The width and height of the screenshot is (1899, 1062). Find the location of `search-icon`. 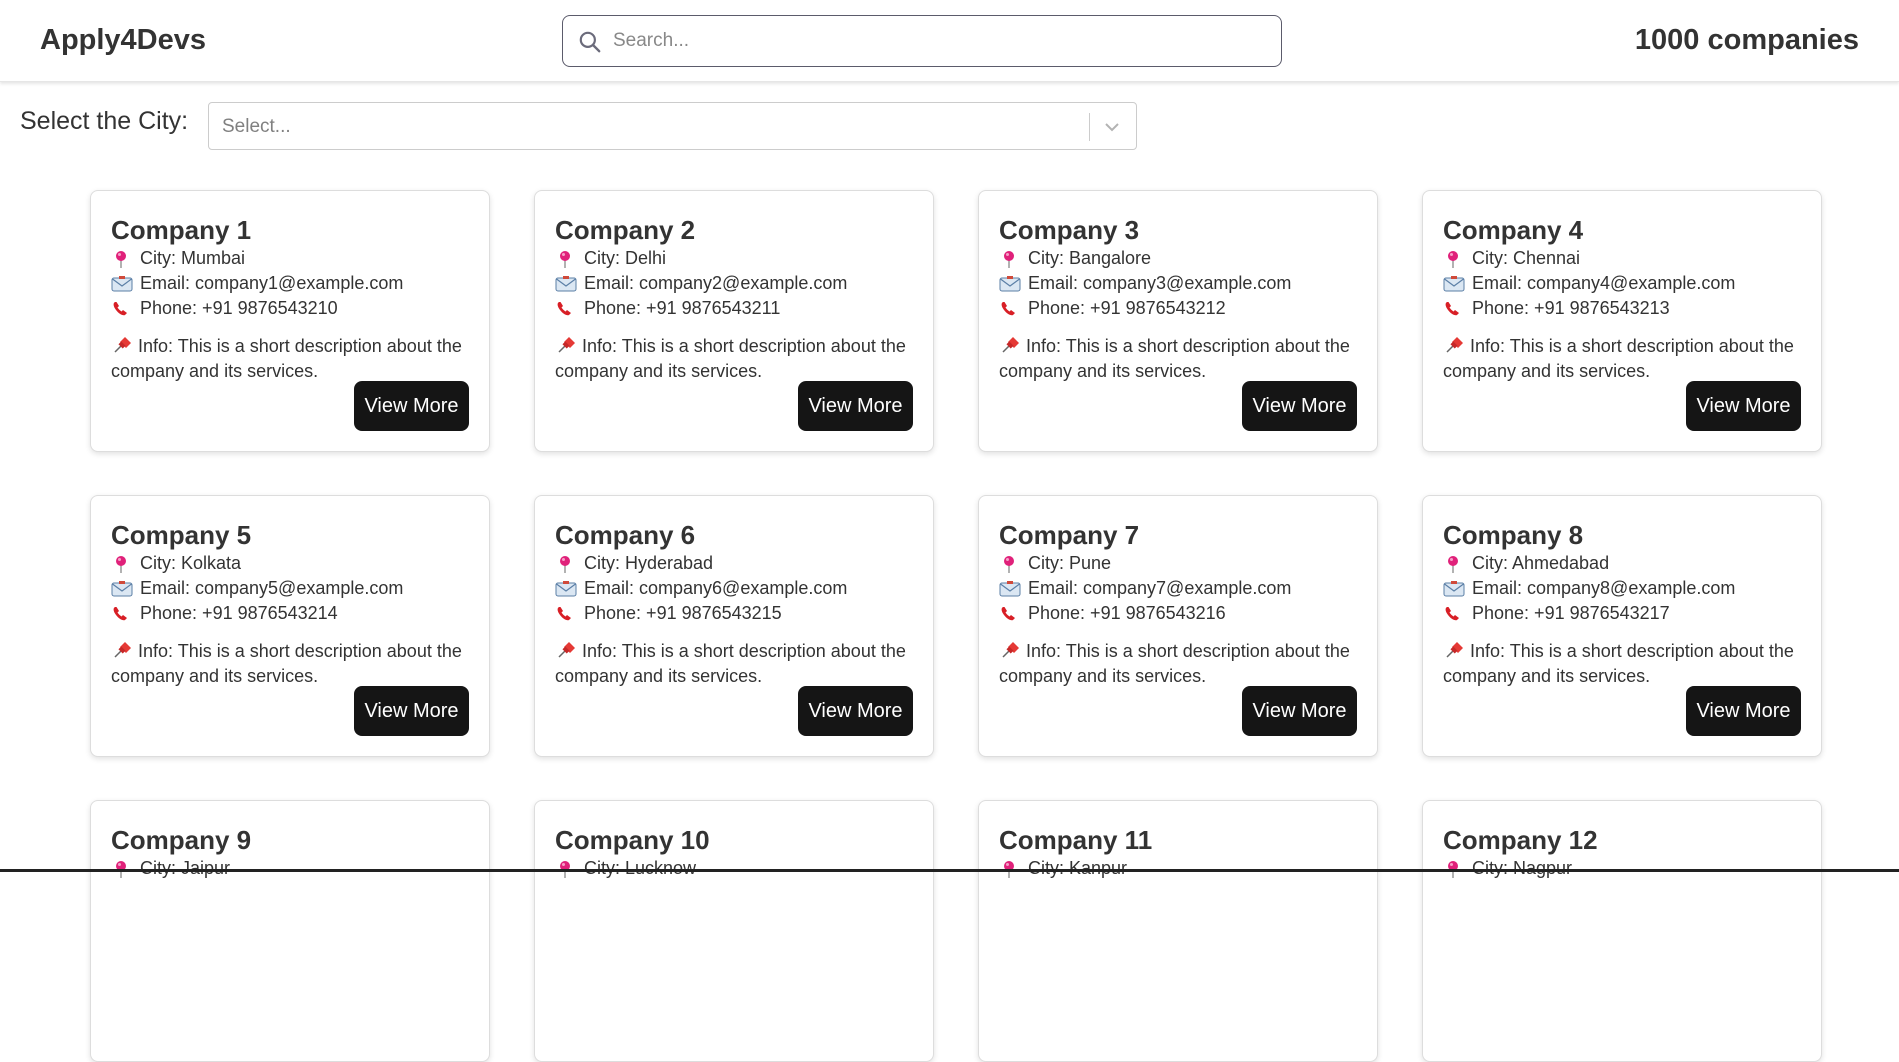

search-icon is located at coordinates (590, 42).